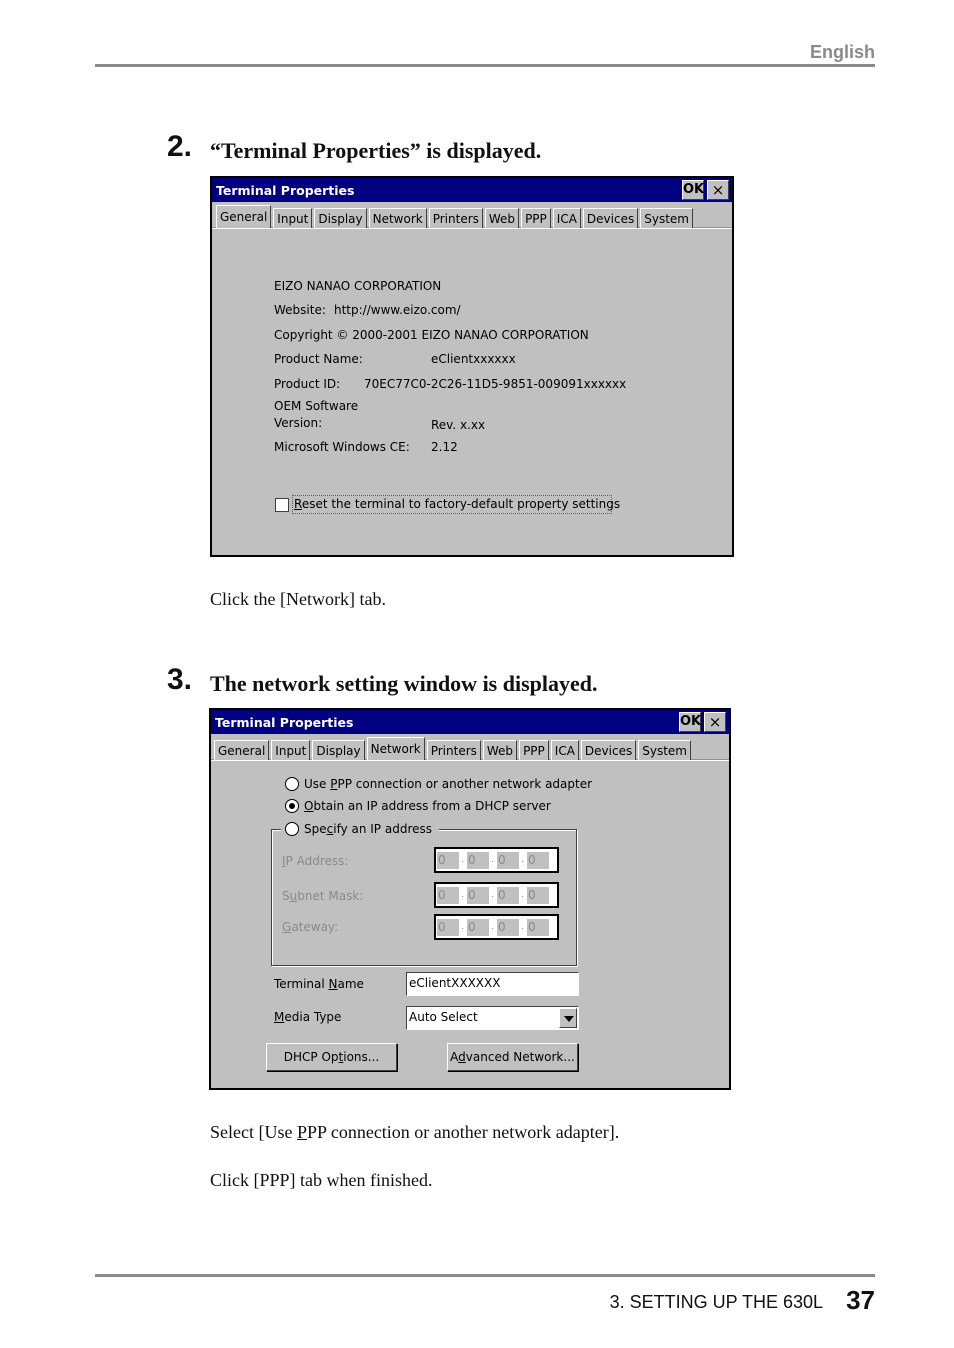 Image resolution: width=954 pixels, height=1348 pixels. I want to click on radio-use-ppp, so click(292, 784).